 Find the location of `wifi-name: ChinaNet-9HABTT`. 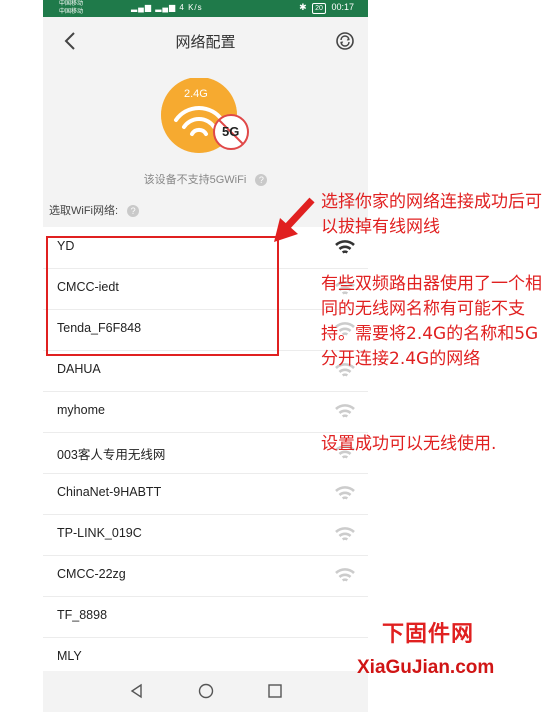

wifi-name: ChinaNet-9HABTT is located at coordinates (109, 492).